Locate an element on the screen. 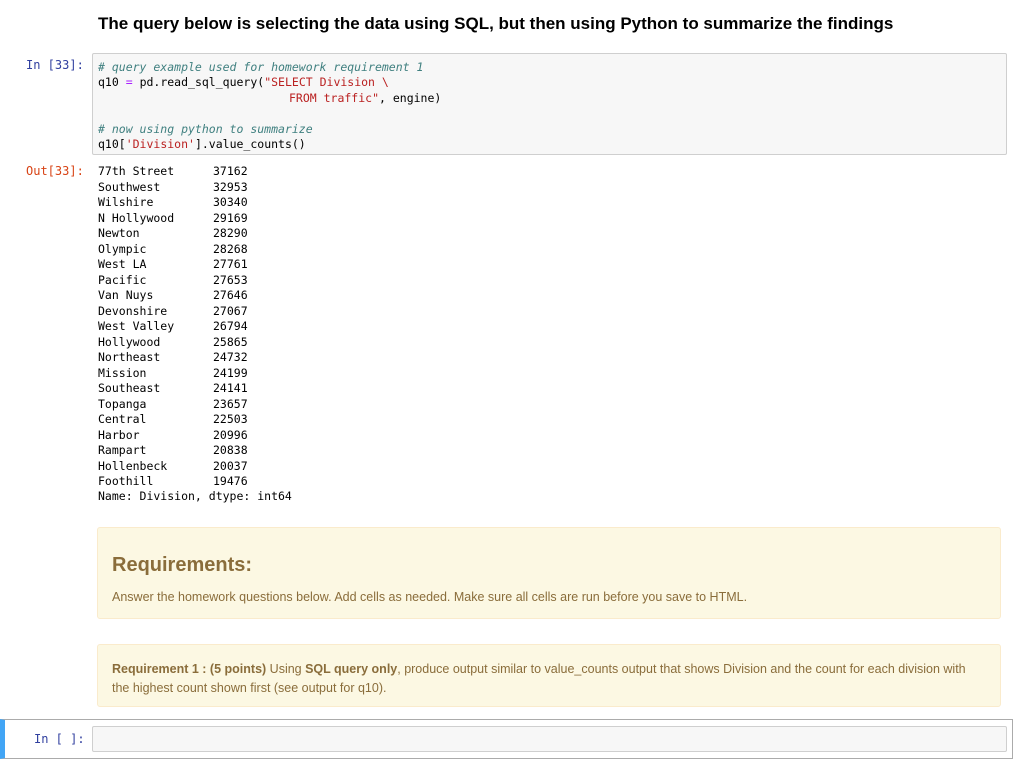 Image resolution: width=1024 pixels, height=764 pixels. division-count: 27653 is located at coordinates (230, 279).